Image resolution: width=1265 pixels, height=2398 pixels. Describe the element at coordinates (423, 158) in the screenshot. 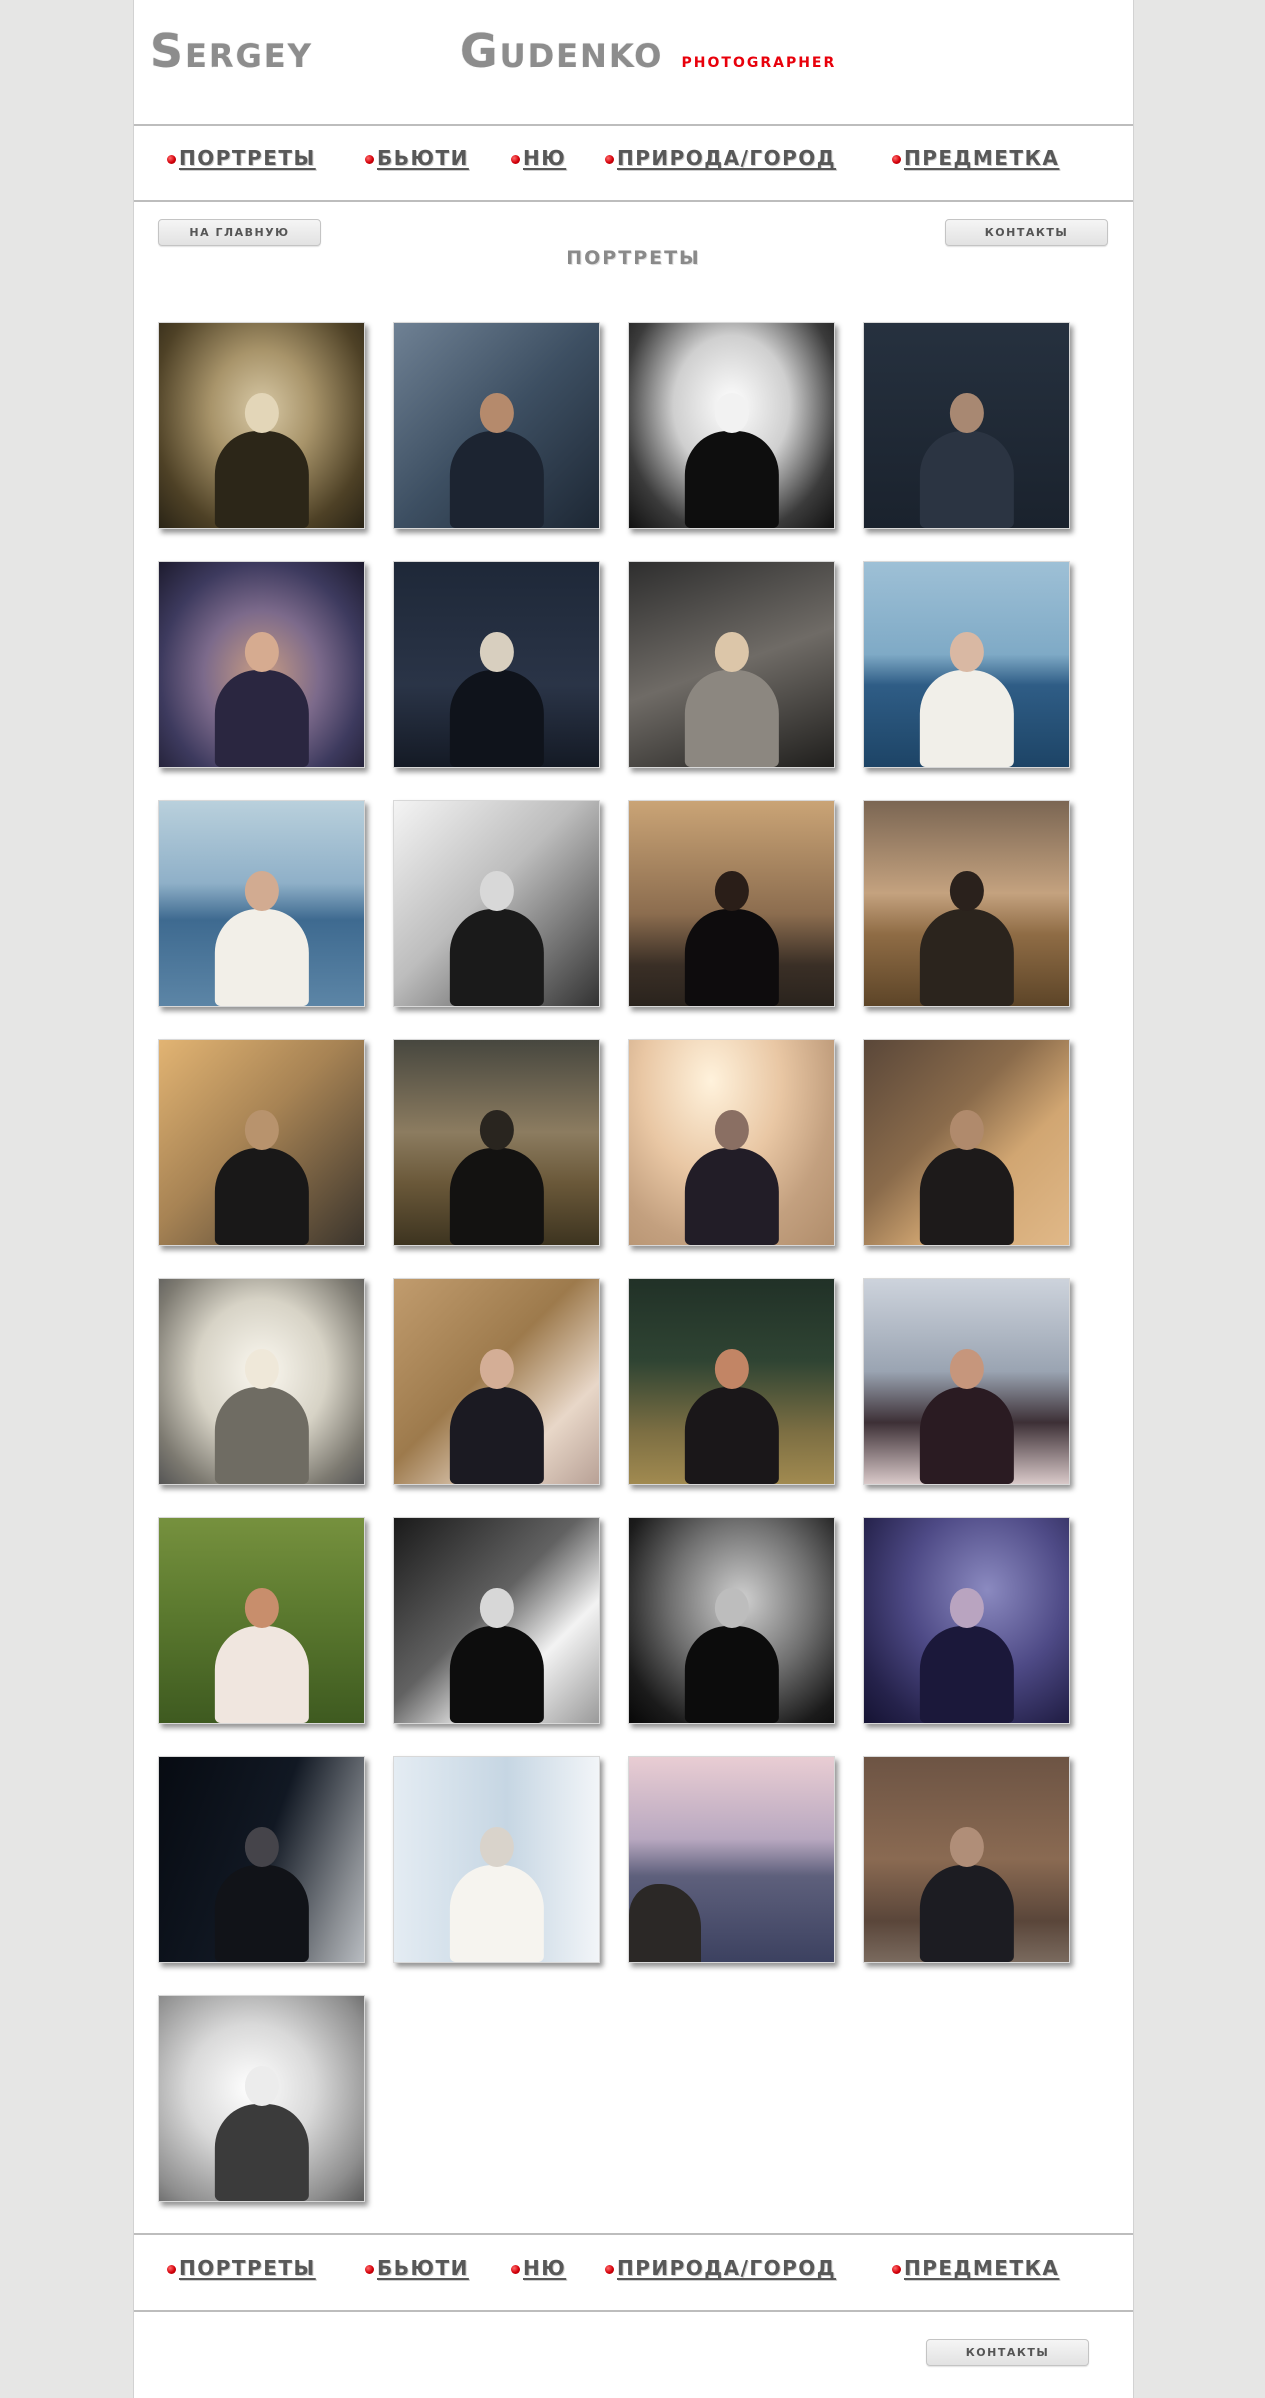

I see `nav-link-label: БЬЮТИ` at that location.